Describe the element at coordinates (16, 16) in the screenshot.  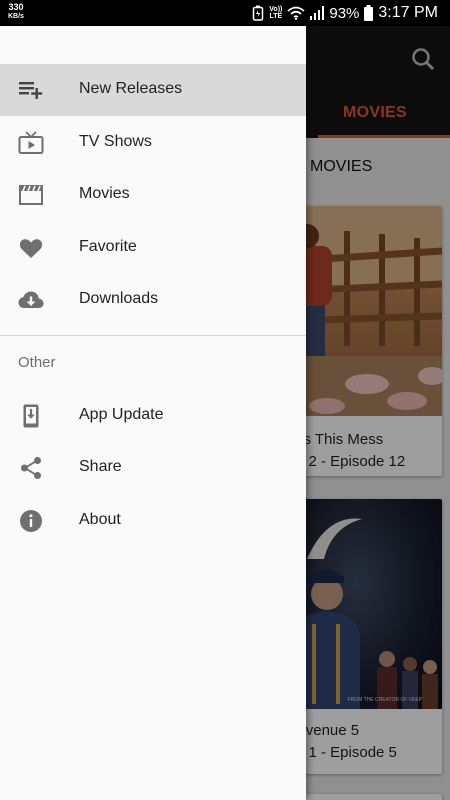
I see `network-speed-unit: KB/s` at that location.